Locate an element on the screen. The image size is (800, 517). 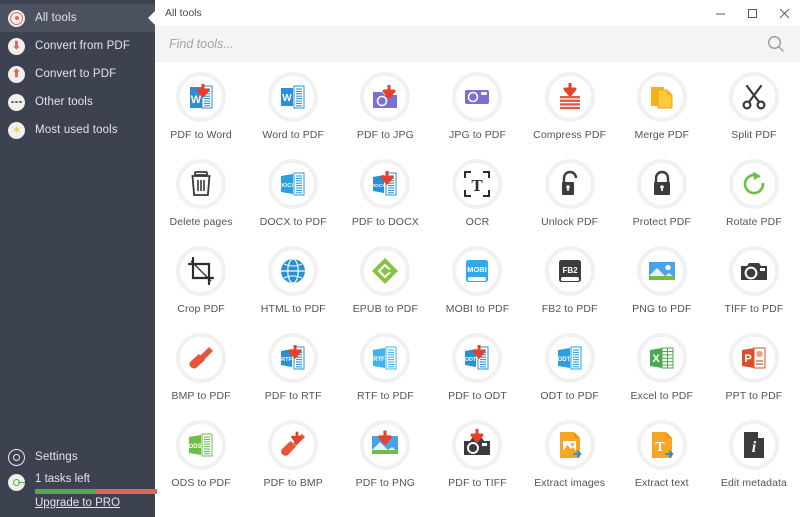
excel-icon: X is located at coordinates (661, 358).